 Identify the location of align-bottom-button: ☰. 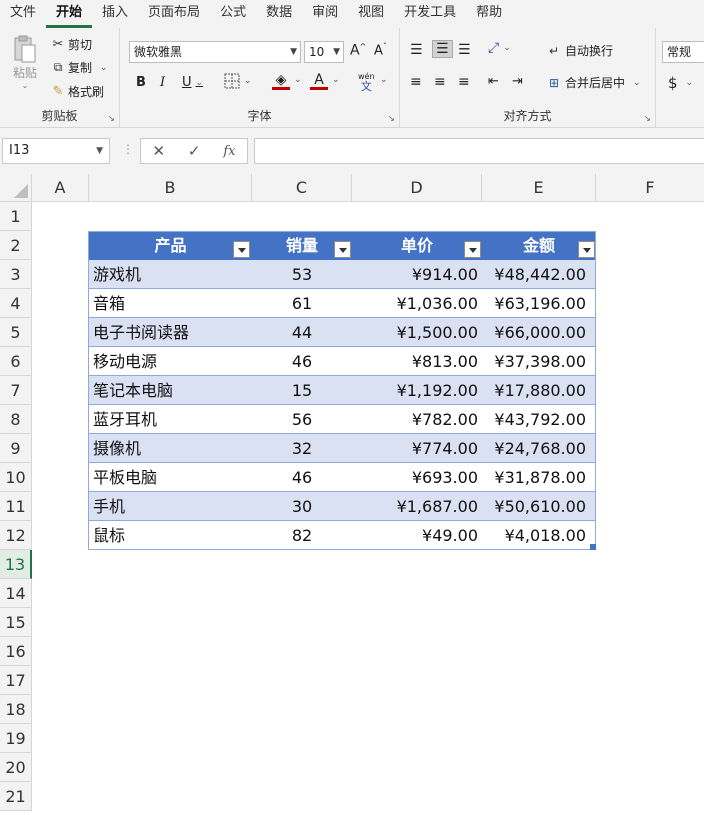
(464, 50).